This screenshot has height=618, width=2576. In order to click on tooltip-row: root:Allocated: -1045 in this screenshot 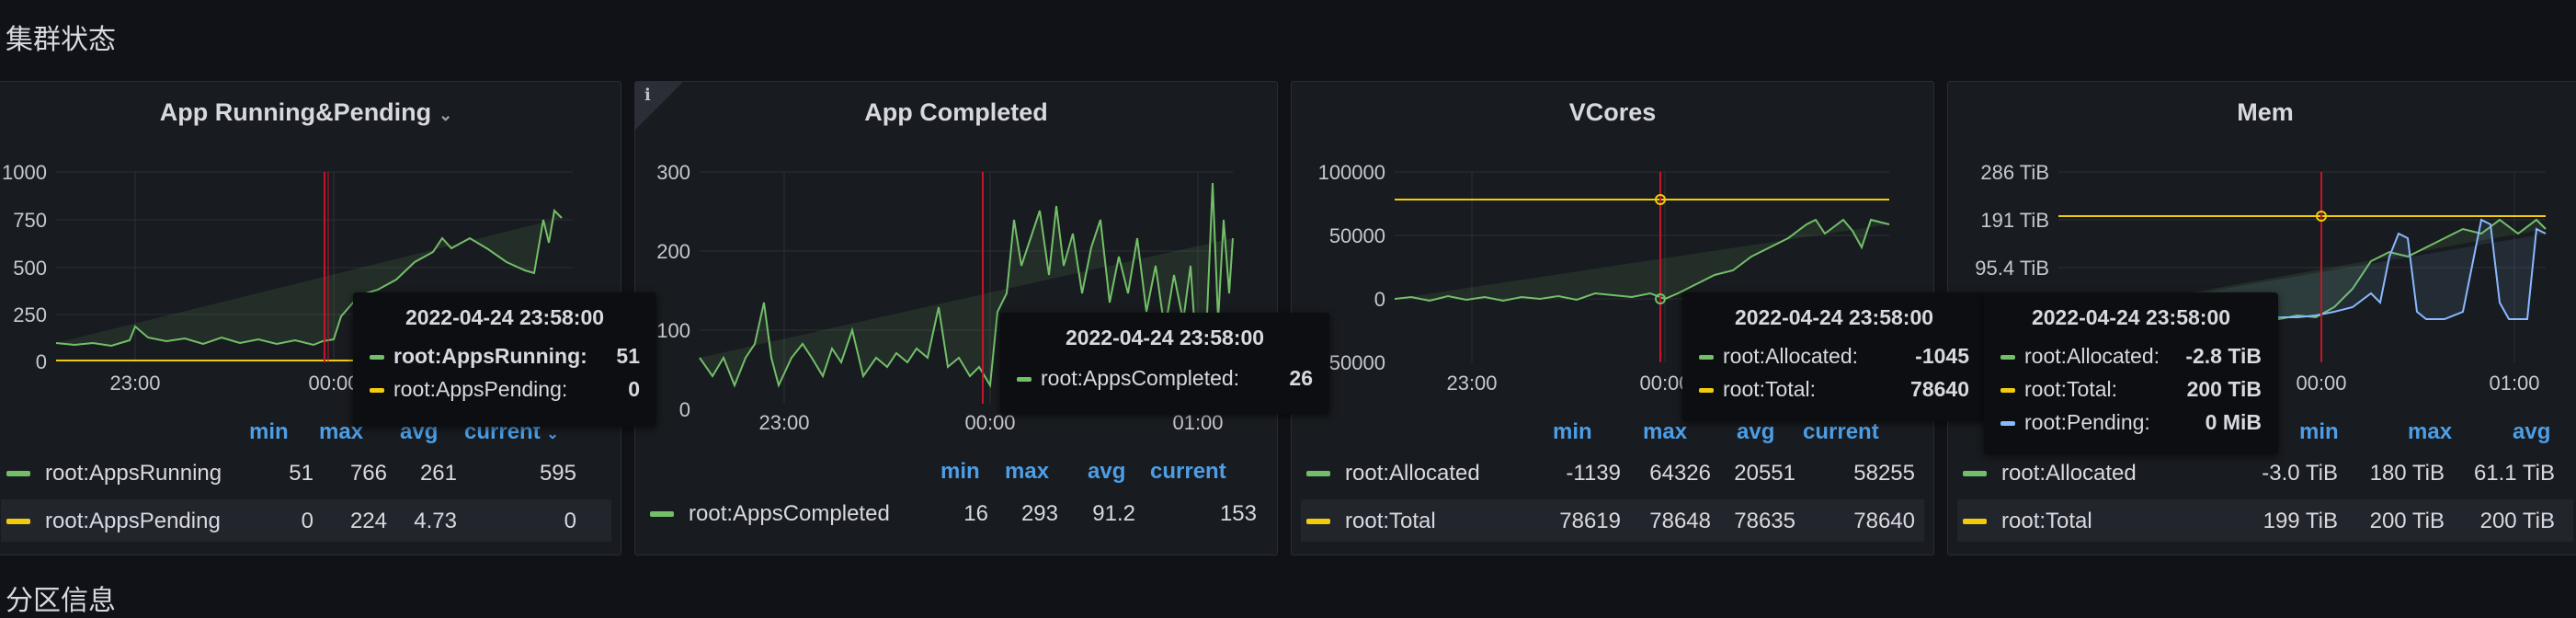, I will do `click(1834, 357)`.